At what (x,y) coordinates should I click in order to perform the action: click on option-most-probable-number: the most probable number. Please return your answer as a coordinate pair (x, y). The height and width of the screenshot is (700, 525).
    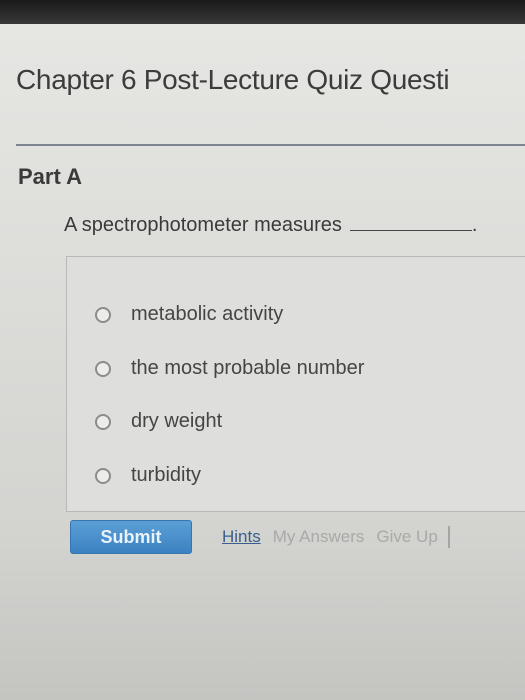
    Looking at the image, I should click on (229, 368).